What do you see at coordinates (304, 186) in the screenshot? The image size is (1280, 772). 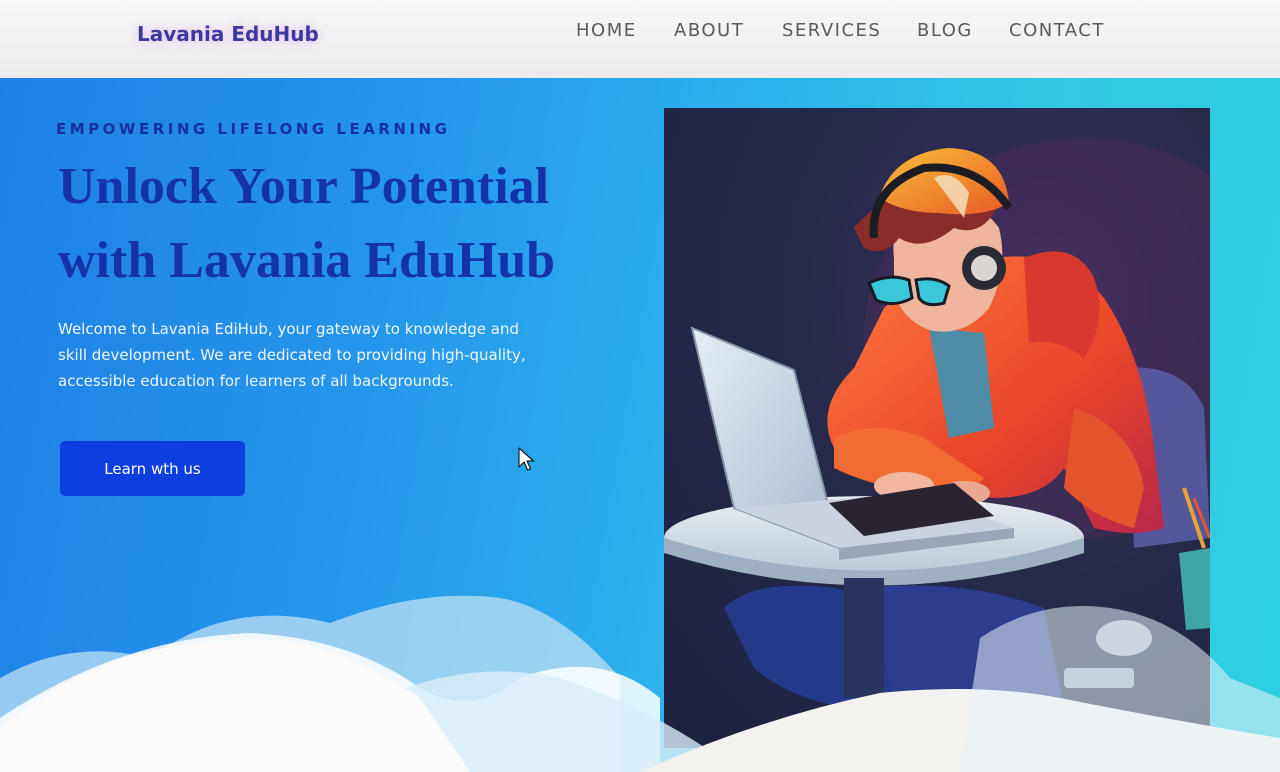 I see `headline-line-1: Unlock Your Potential` at bounding box center [304, 186].